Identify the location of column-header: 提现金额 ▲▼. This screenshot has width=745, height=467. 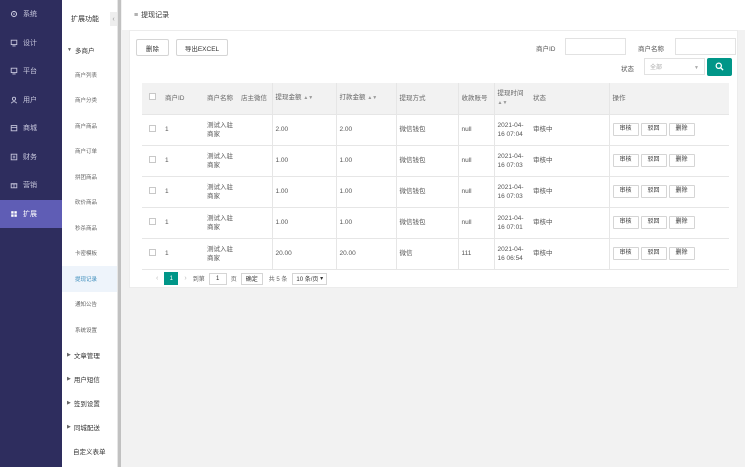
(304, 99).